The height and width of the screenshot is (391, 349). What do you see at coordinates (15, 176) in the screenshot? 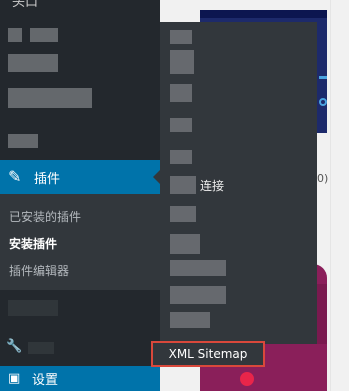
I see `plug-icon: ✎` at bounding box center [15, 176].